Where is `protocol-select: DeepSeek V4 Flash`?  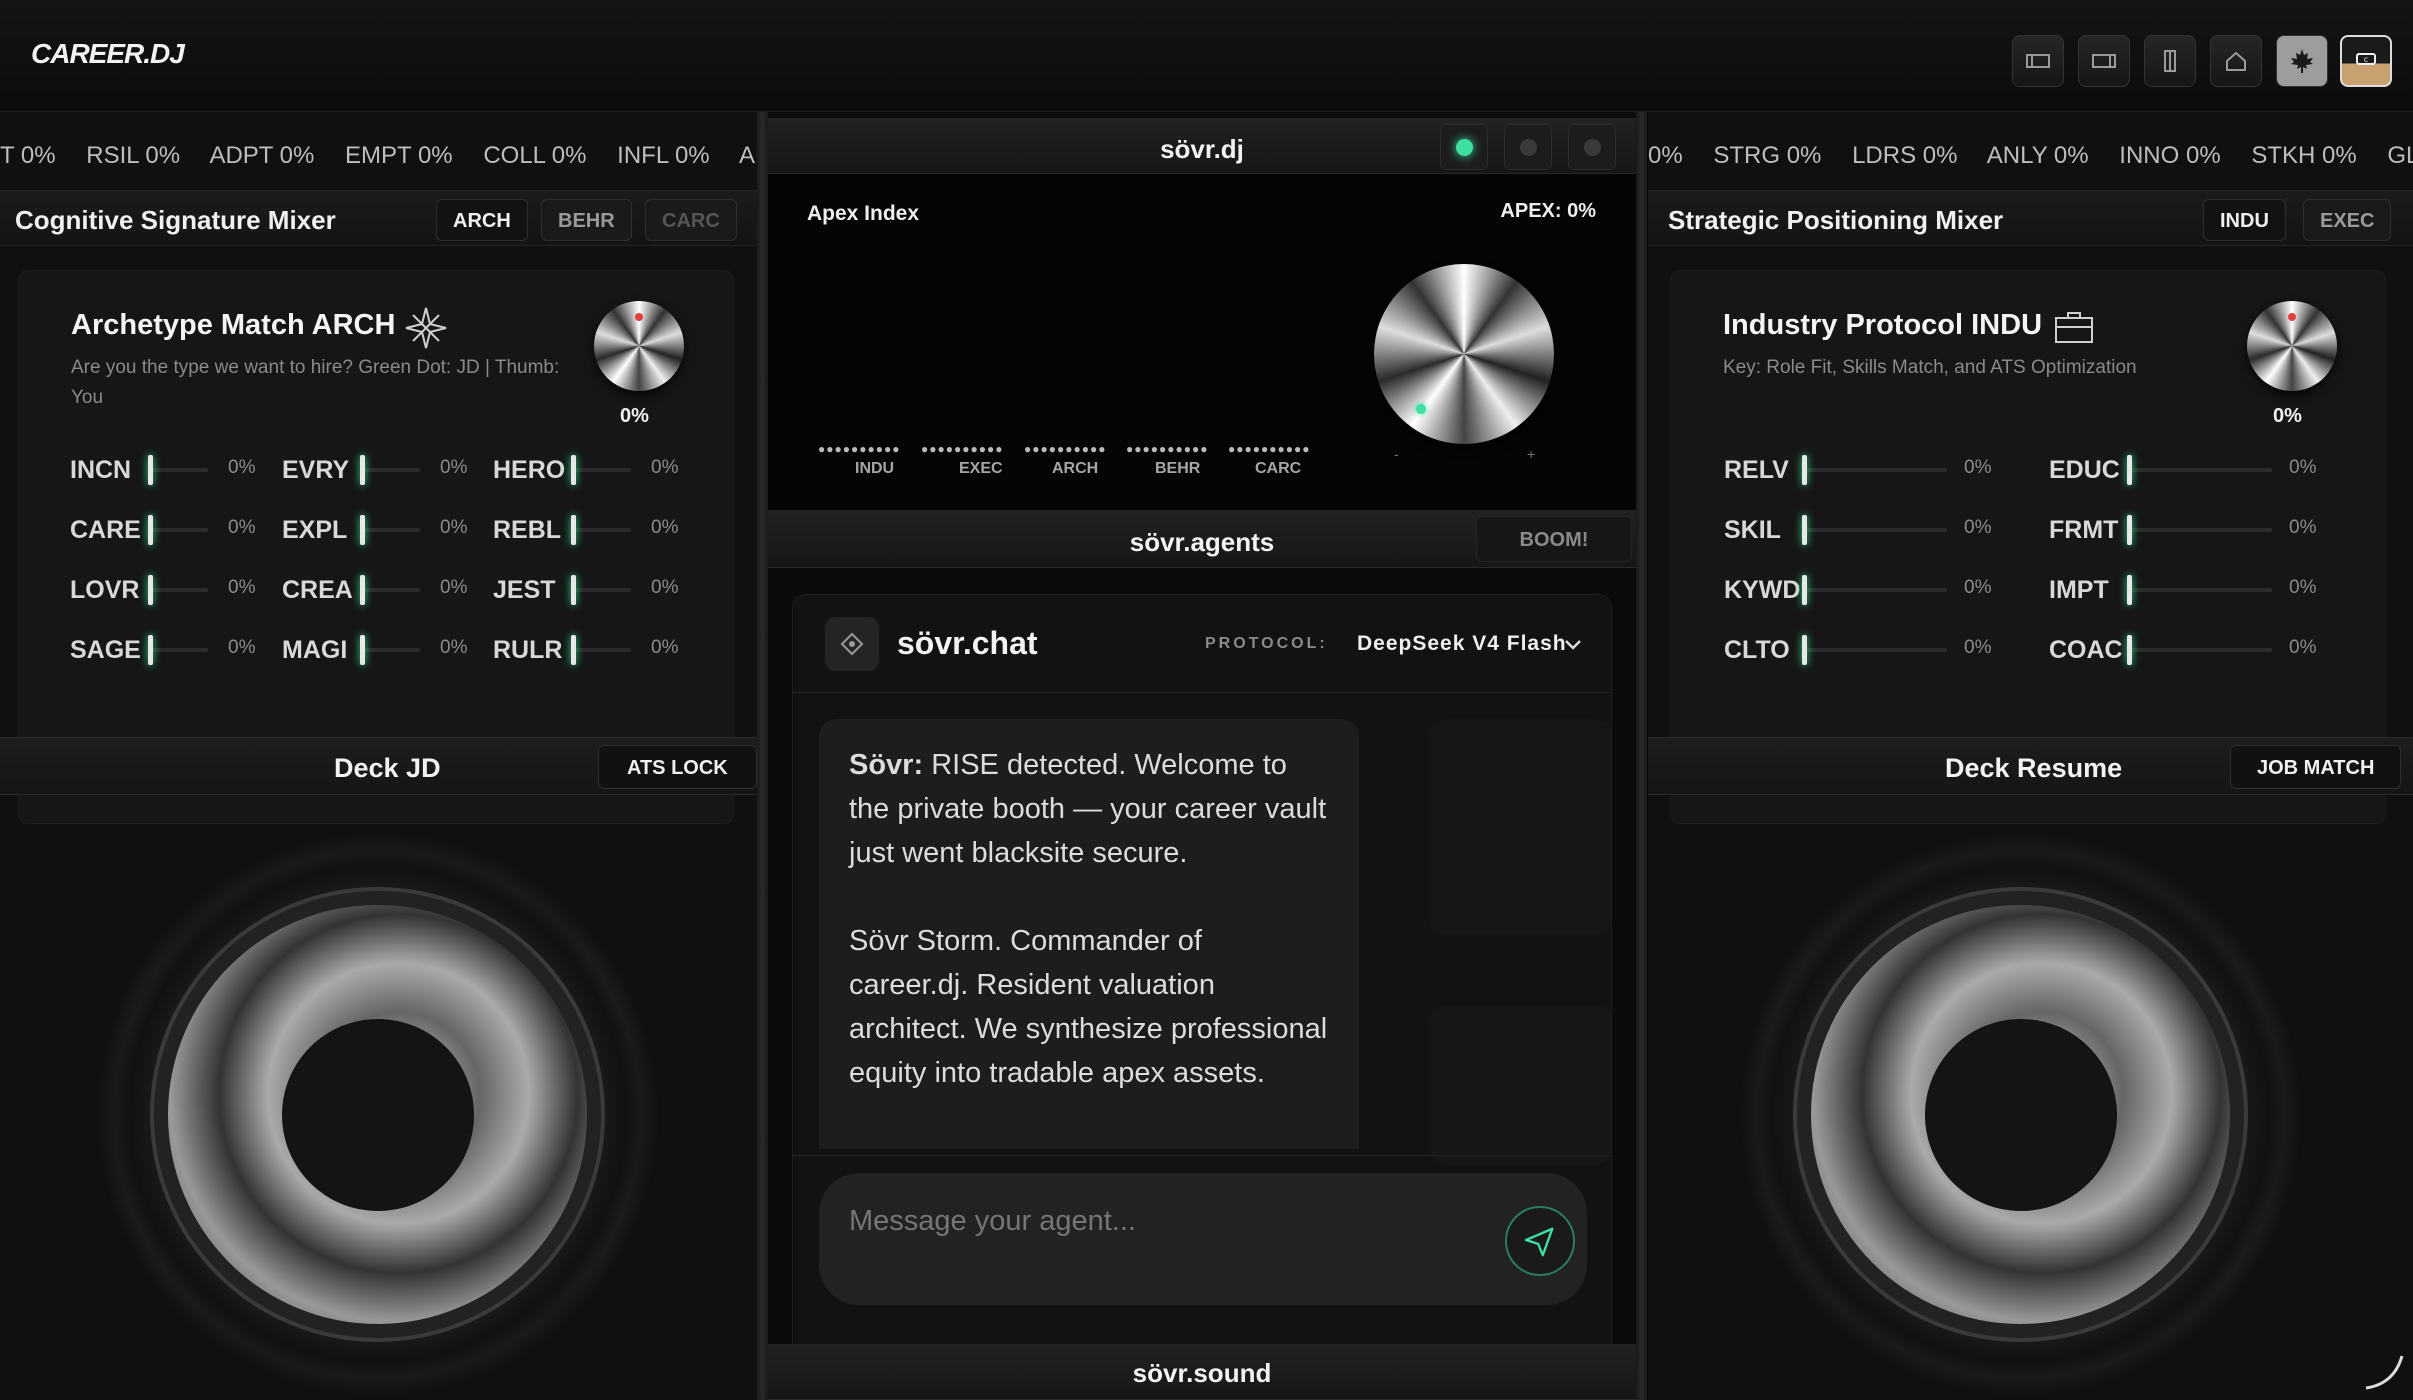
protocol-select: DeepSeek V4 Flash is located at coordinates (1462, 644).